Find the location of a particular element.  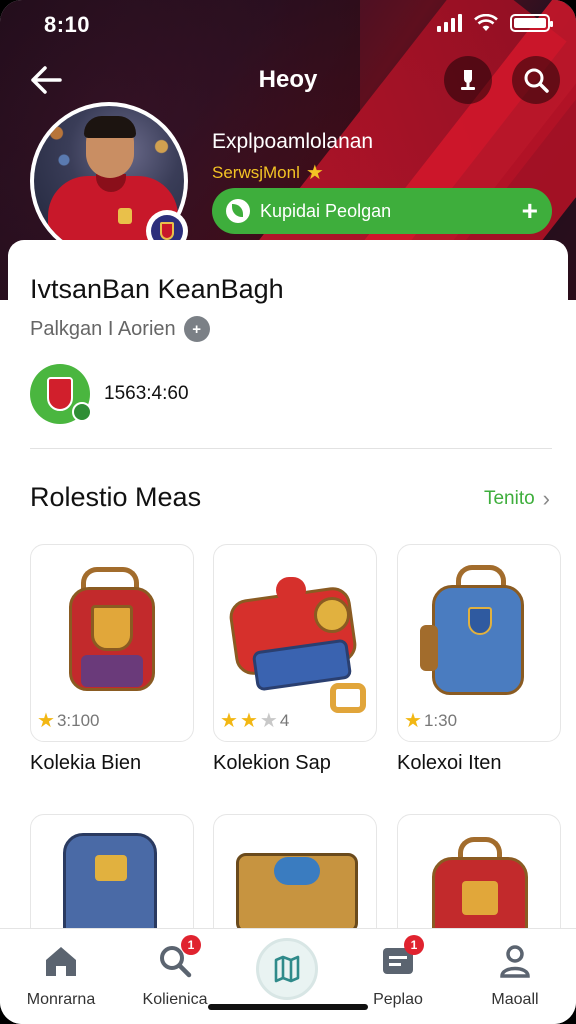

search-button is located at coordinates (536, 80).